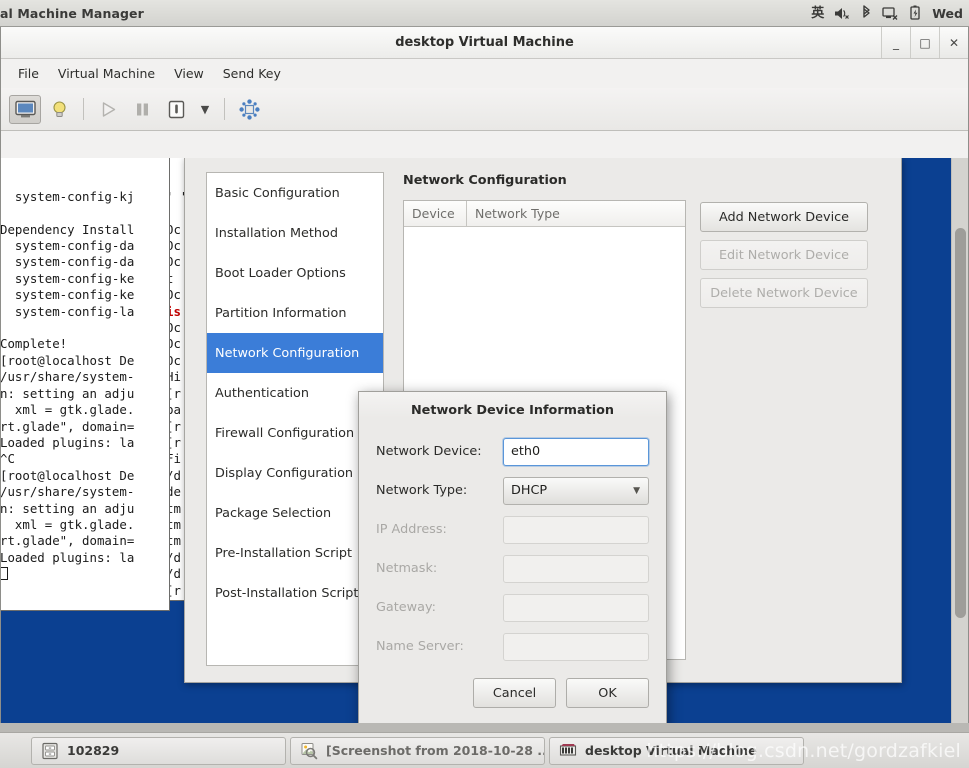 The height and width of the screenshot is (768, 969). I want to click on terminal-line: Complete!, so click(34, 344).